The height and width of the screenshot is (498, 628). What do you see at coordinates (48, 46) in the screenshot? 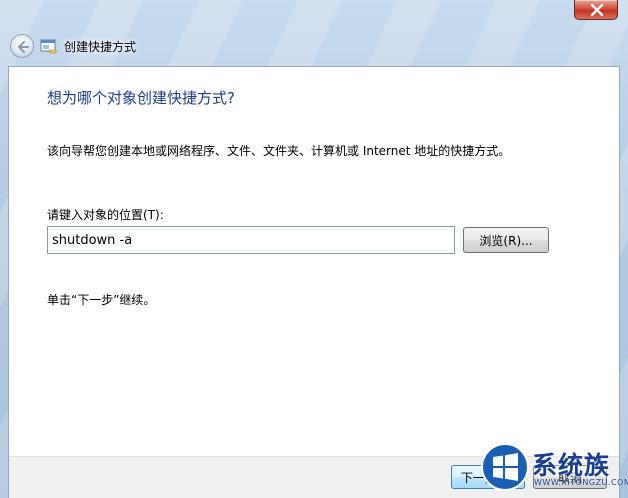
I see `shortcut-wizard-icon` at bounding box center [48, 46].